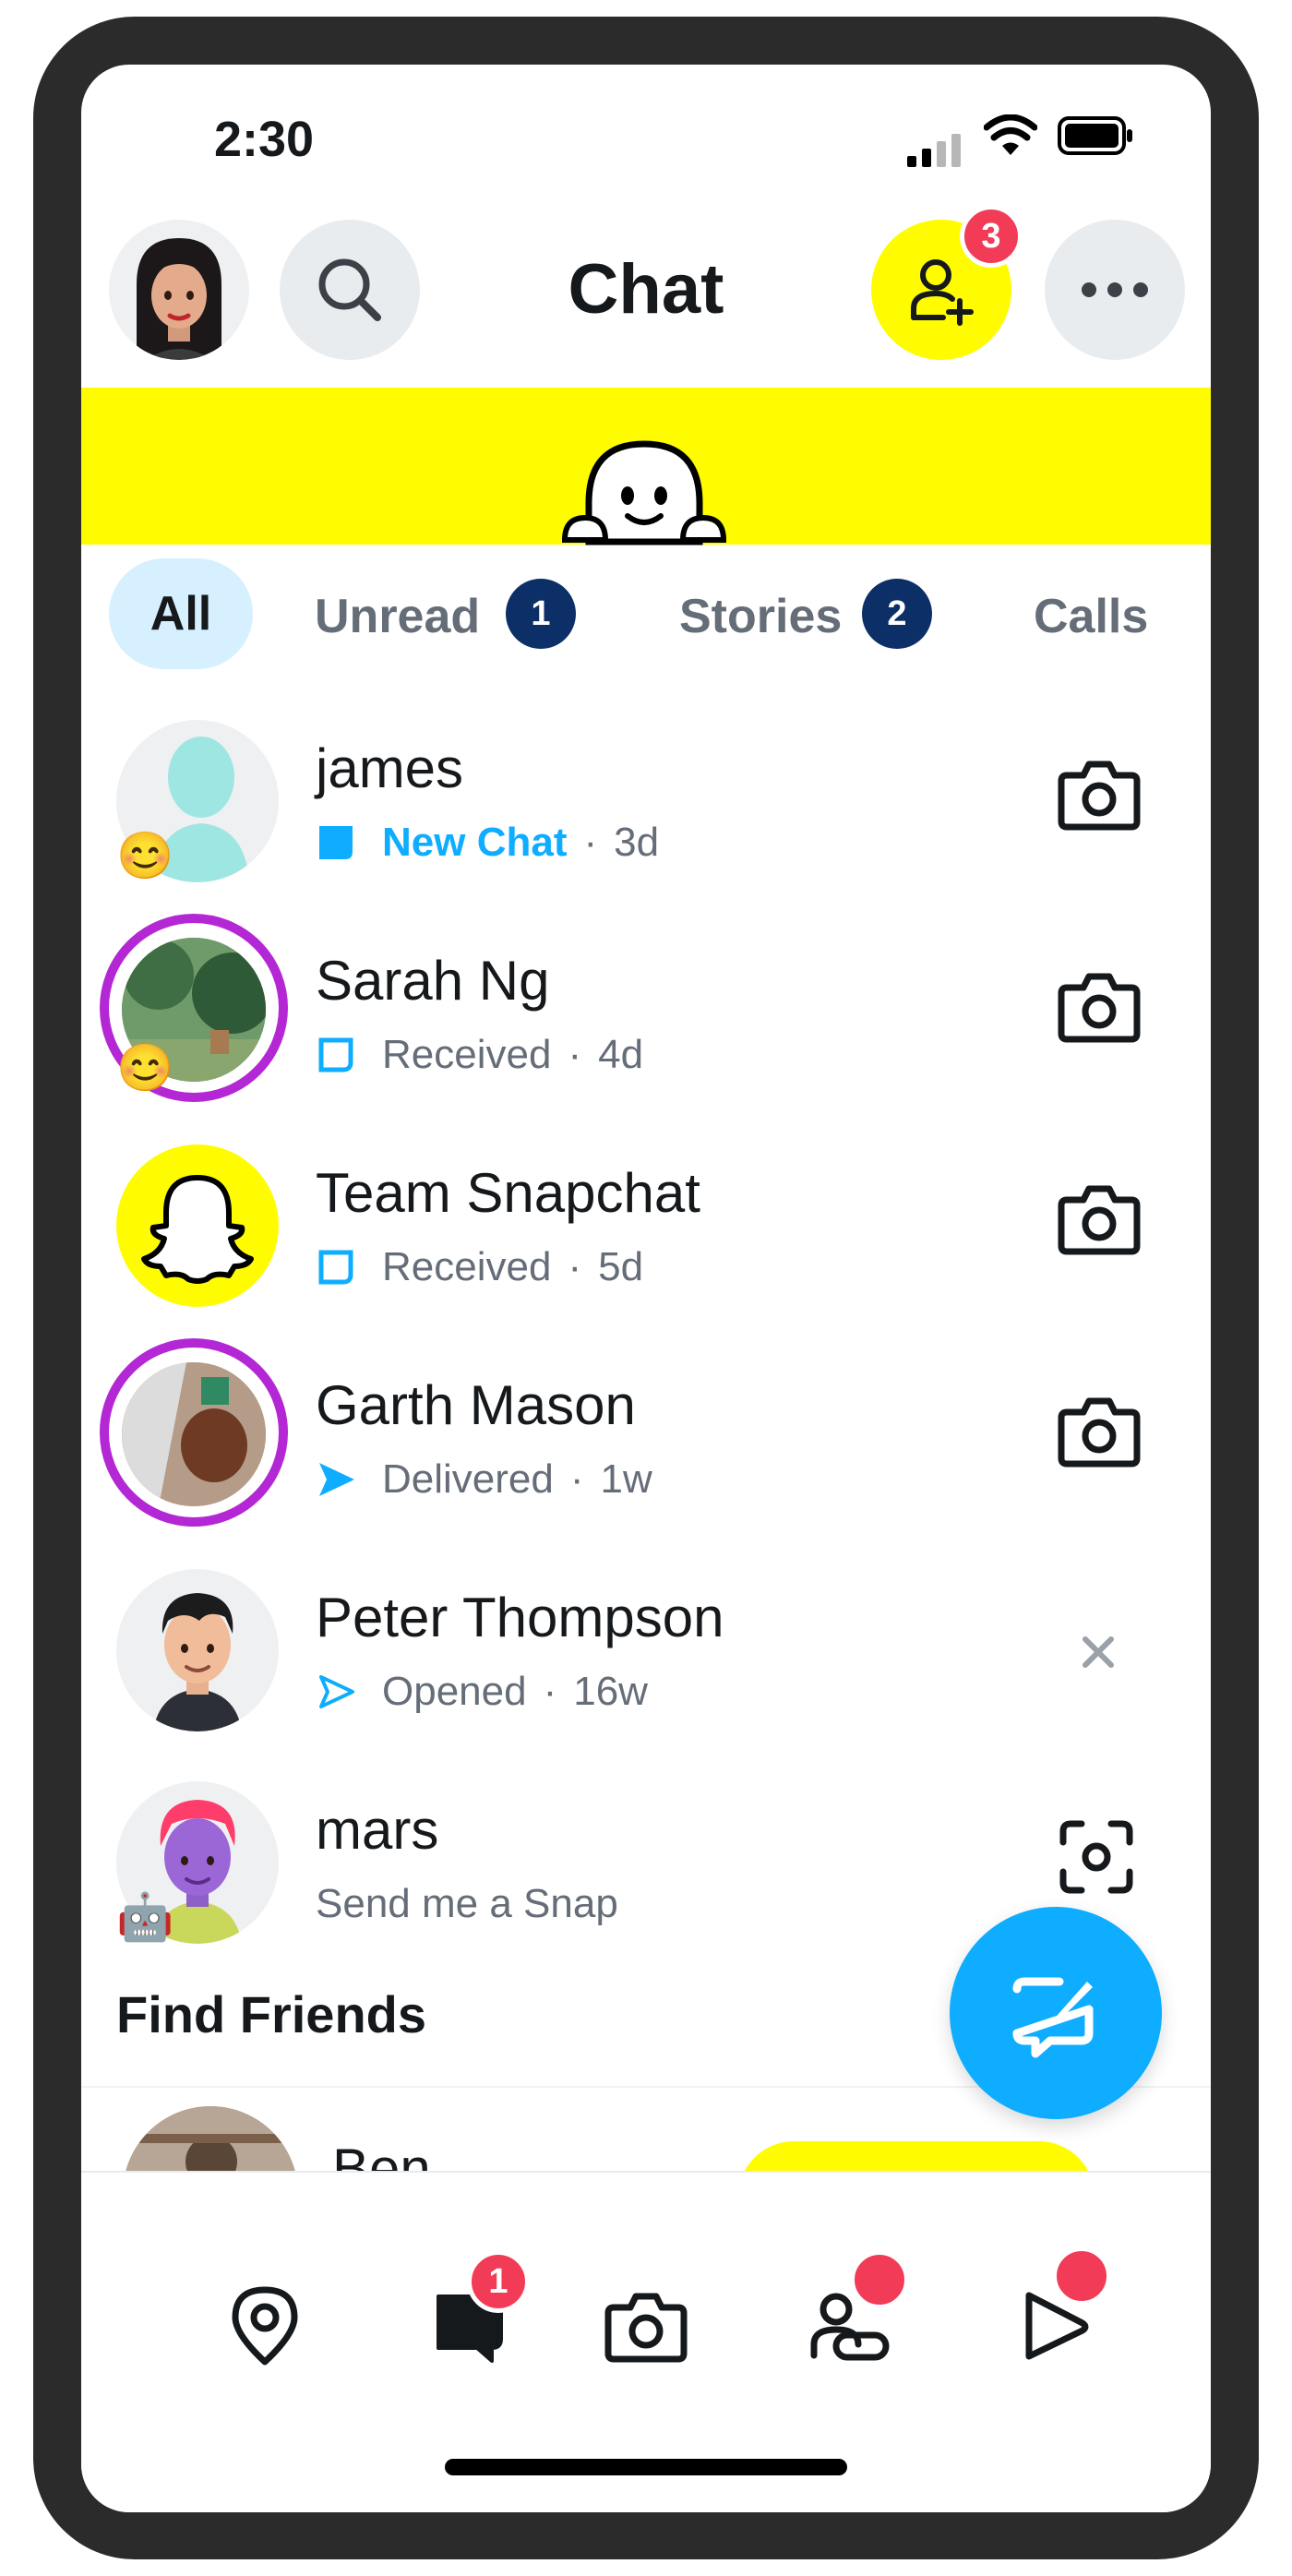 This screenshot has width=1292, height=2576. I want to click on more-horizontal-icon, so click(1115, 289).